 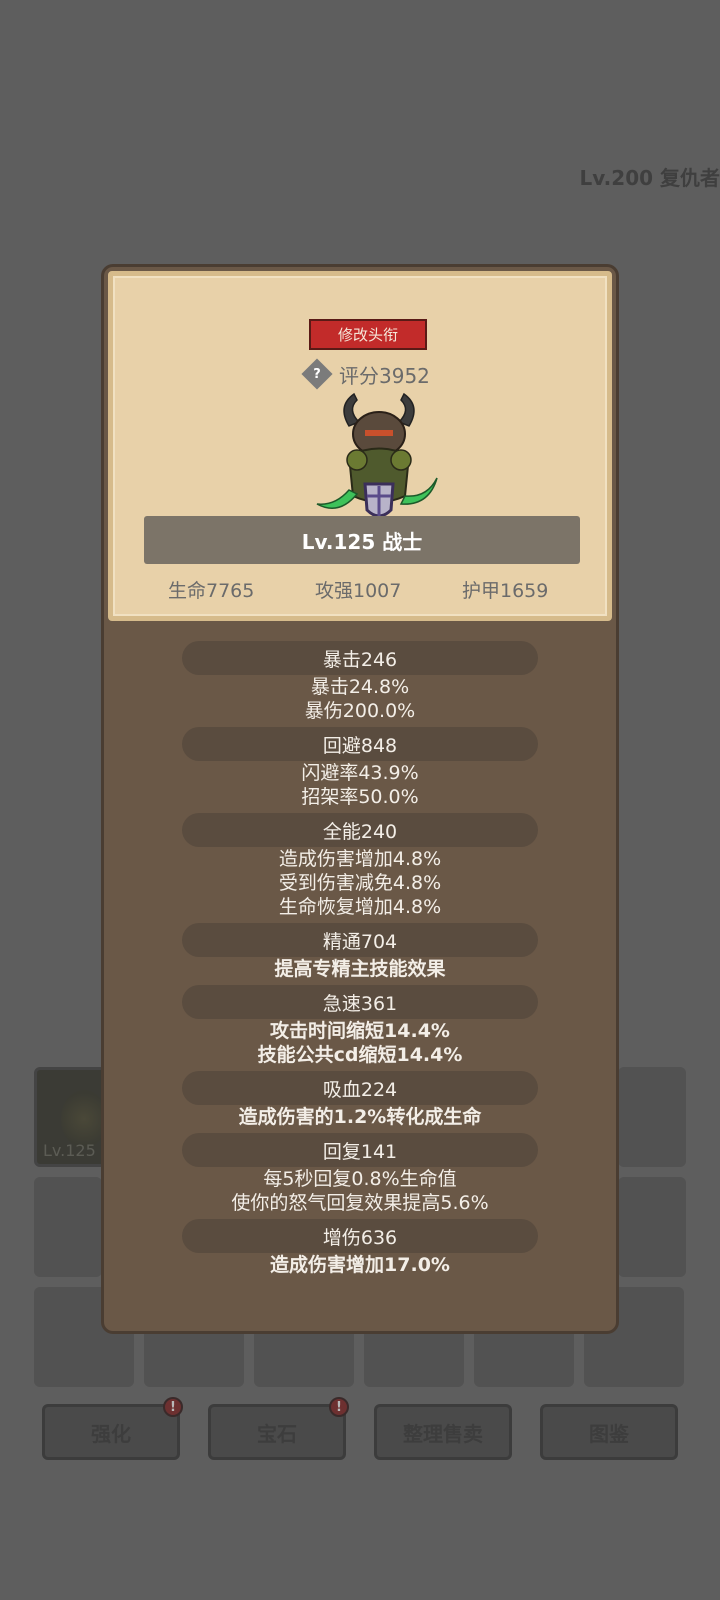 What do you see at coordinates (377, 455) in the screenshot?
I see `warrior-character-icon` at bounding box center [377, 455].